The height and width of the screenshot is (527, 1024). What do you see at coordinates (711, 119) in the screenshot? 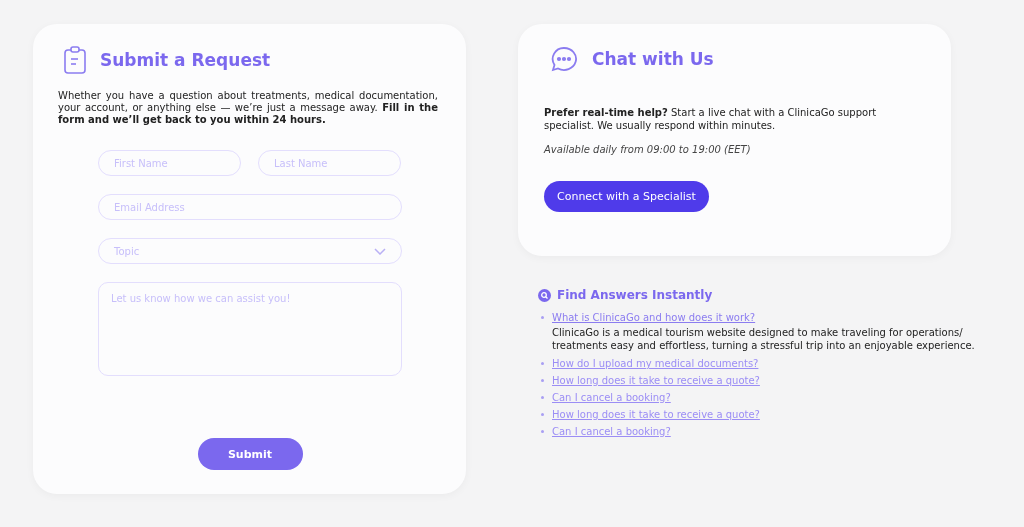
I see `chat-description: Prefer real-time help? Start a live chat with a ClinicaGo support specialist. We usually respond within minutes.` at bounding box center [711, 119].